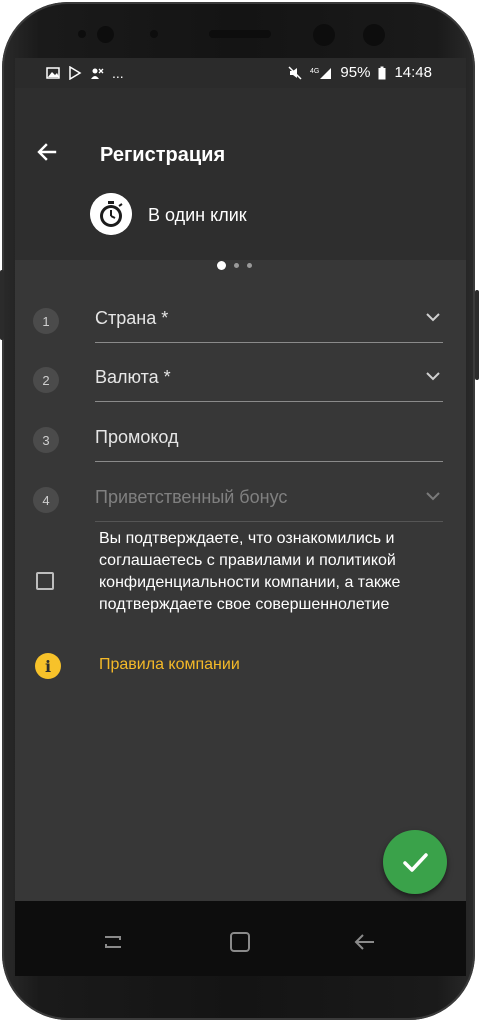 Image resolution: width=479 pixels, height=1024 pixels. Describe the element at coordinates (365, 942) in the screenshot. I see `back-icon` at that location.